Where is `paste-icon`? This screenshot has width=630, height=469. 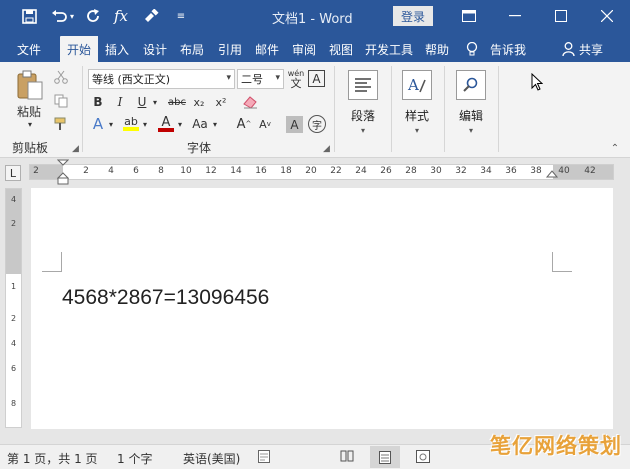
paste-icon is located at coordinates (30, 85).